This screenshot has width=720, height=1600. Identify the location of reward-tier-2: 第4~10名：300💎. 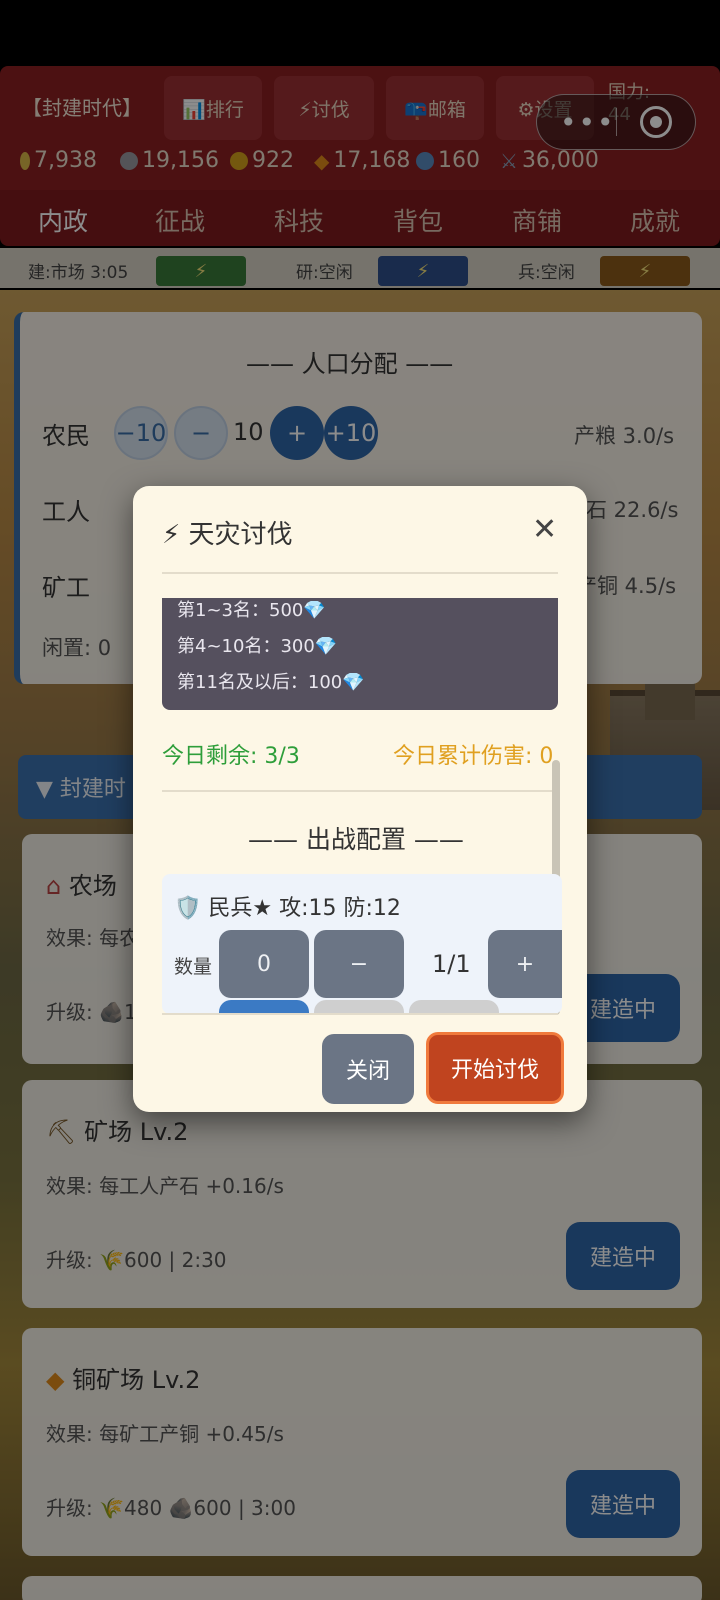
(257, 646).